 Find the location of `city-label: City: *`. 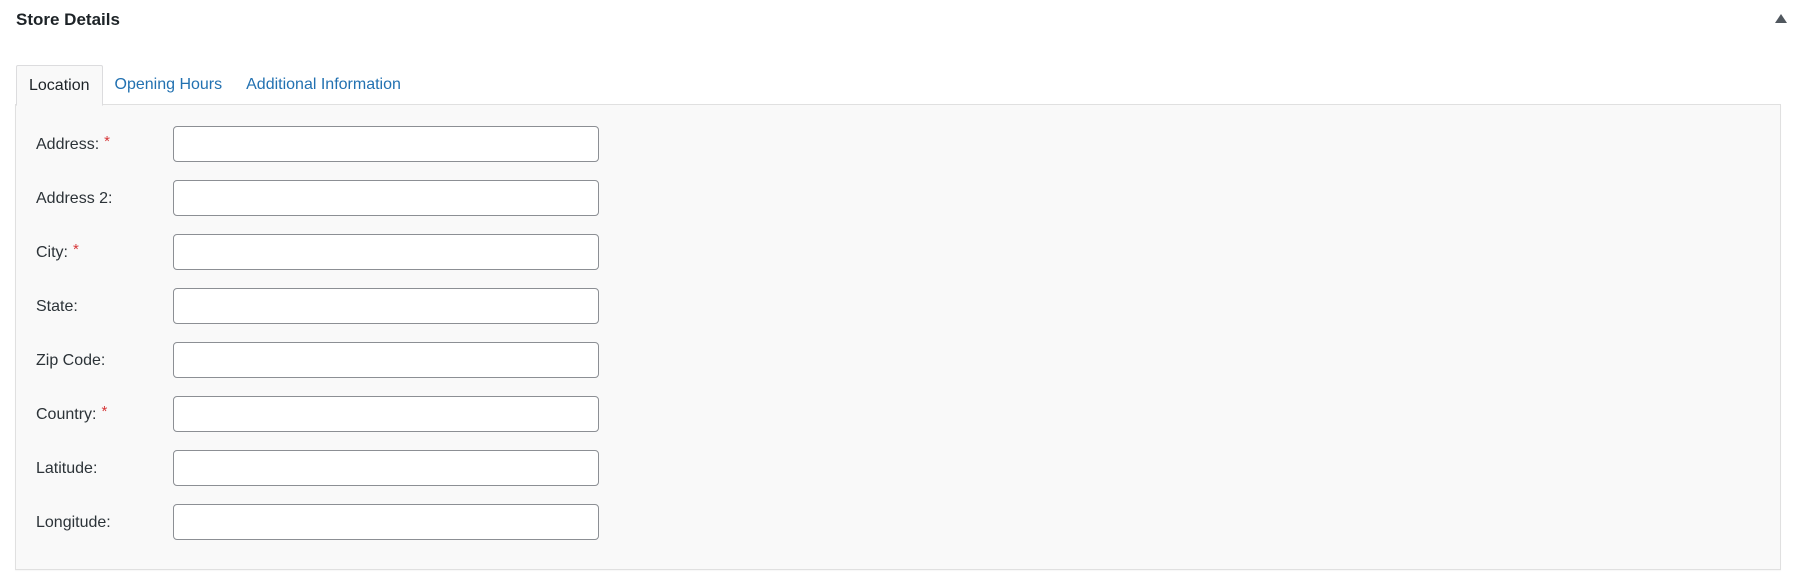

city-label: City: * is located at coordinates (57, 253).